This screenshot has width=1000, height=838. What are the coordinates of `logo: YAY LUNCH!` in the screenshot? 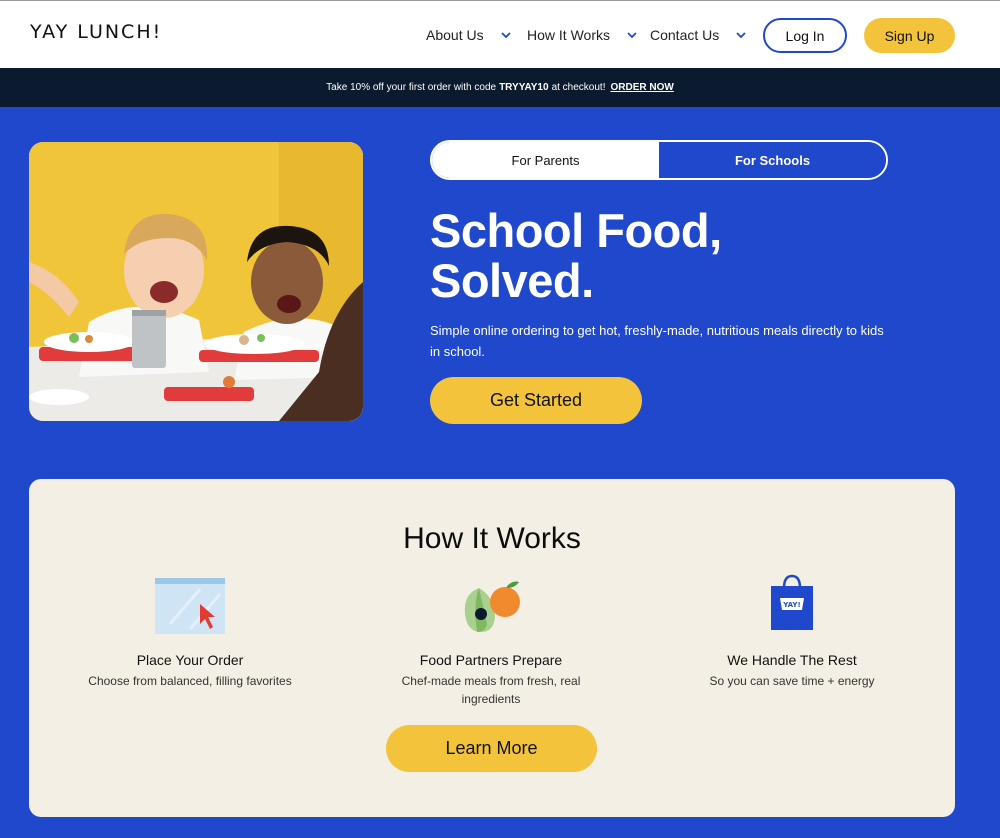 It's located at (96, 32).